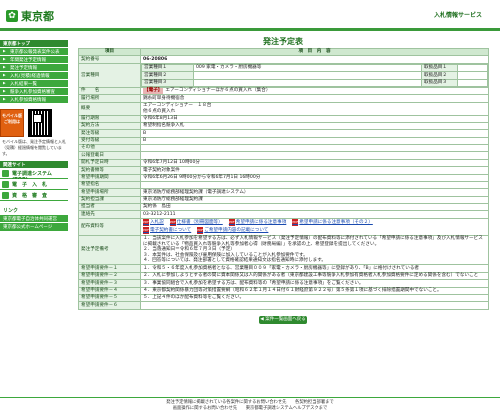  Describe the element at coordinates (218, 91) in the screenshot. I see `subject-text: エアーコンディショナーほか６点の買入れ（集合）` at that location.